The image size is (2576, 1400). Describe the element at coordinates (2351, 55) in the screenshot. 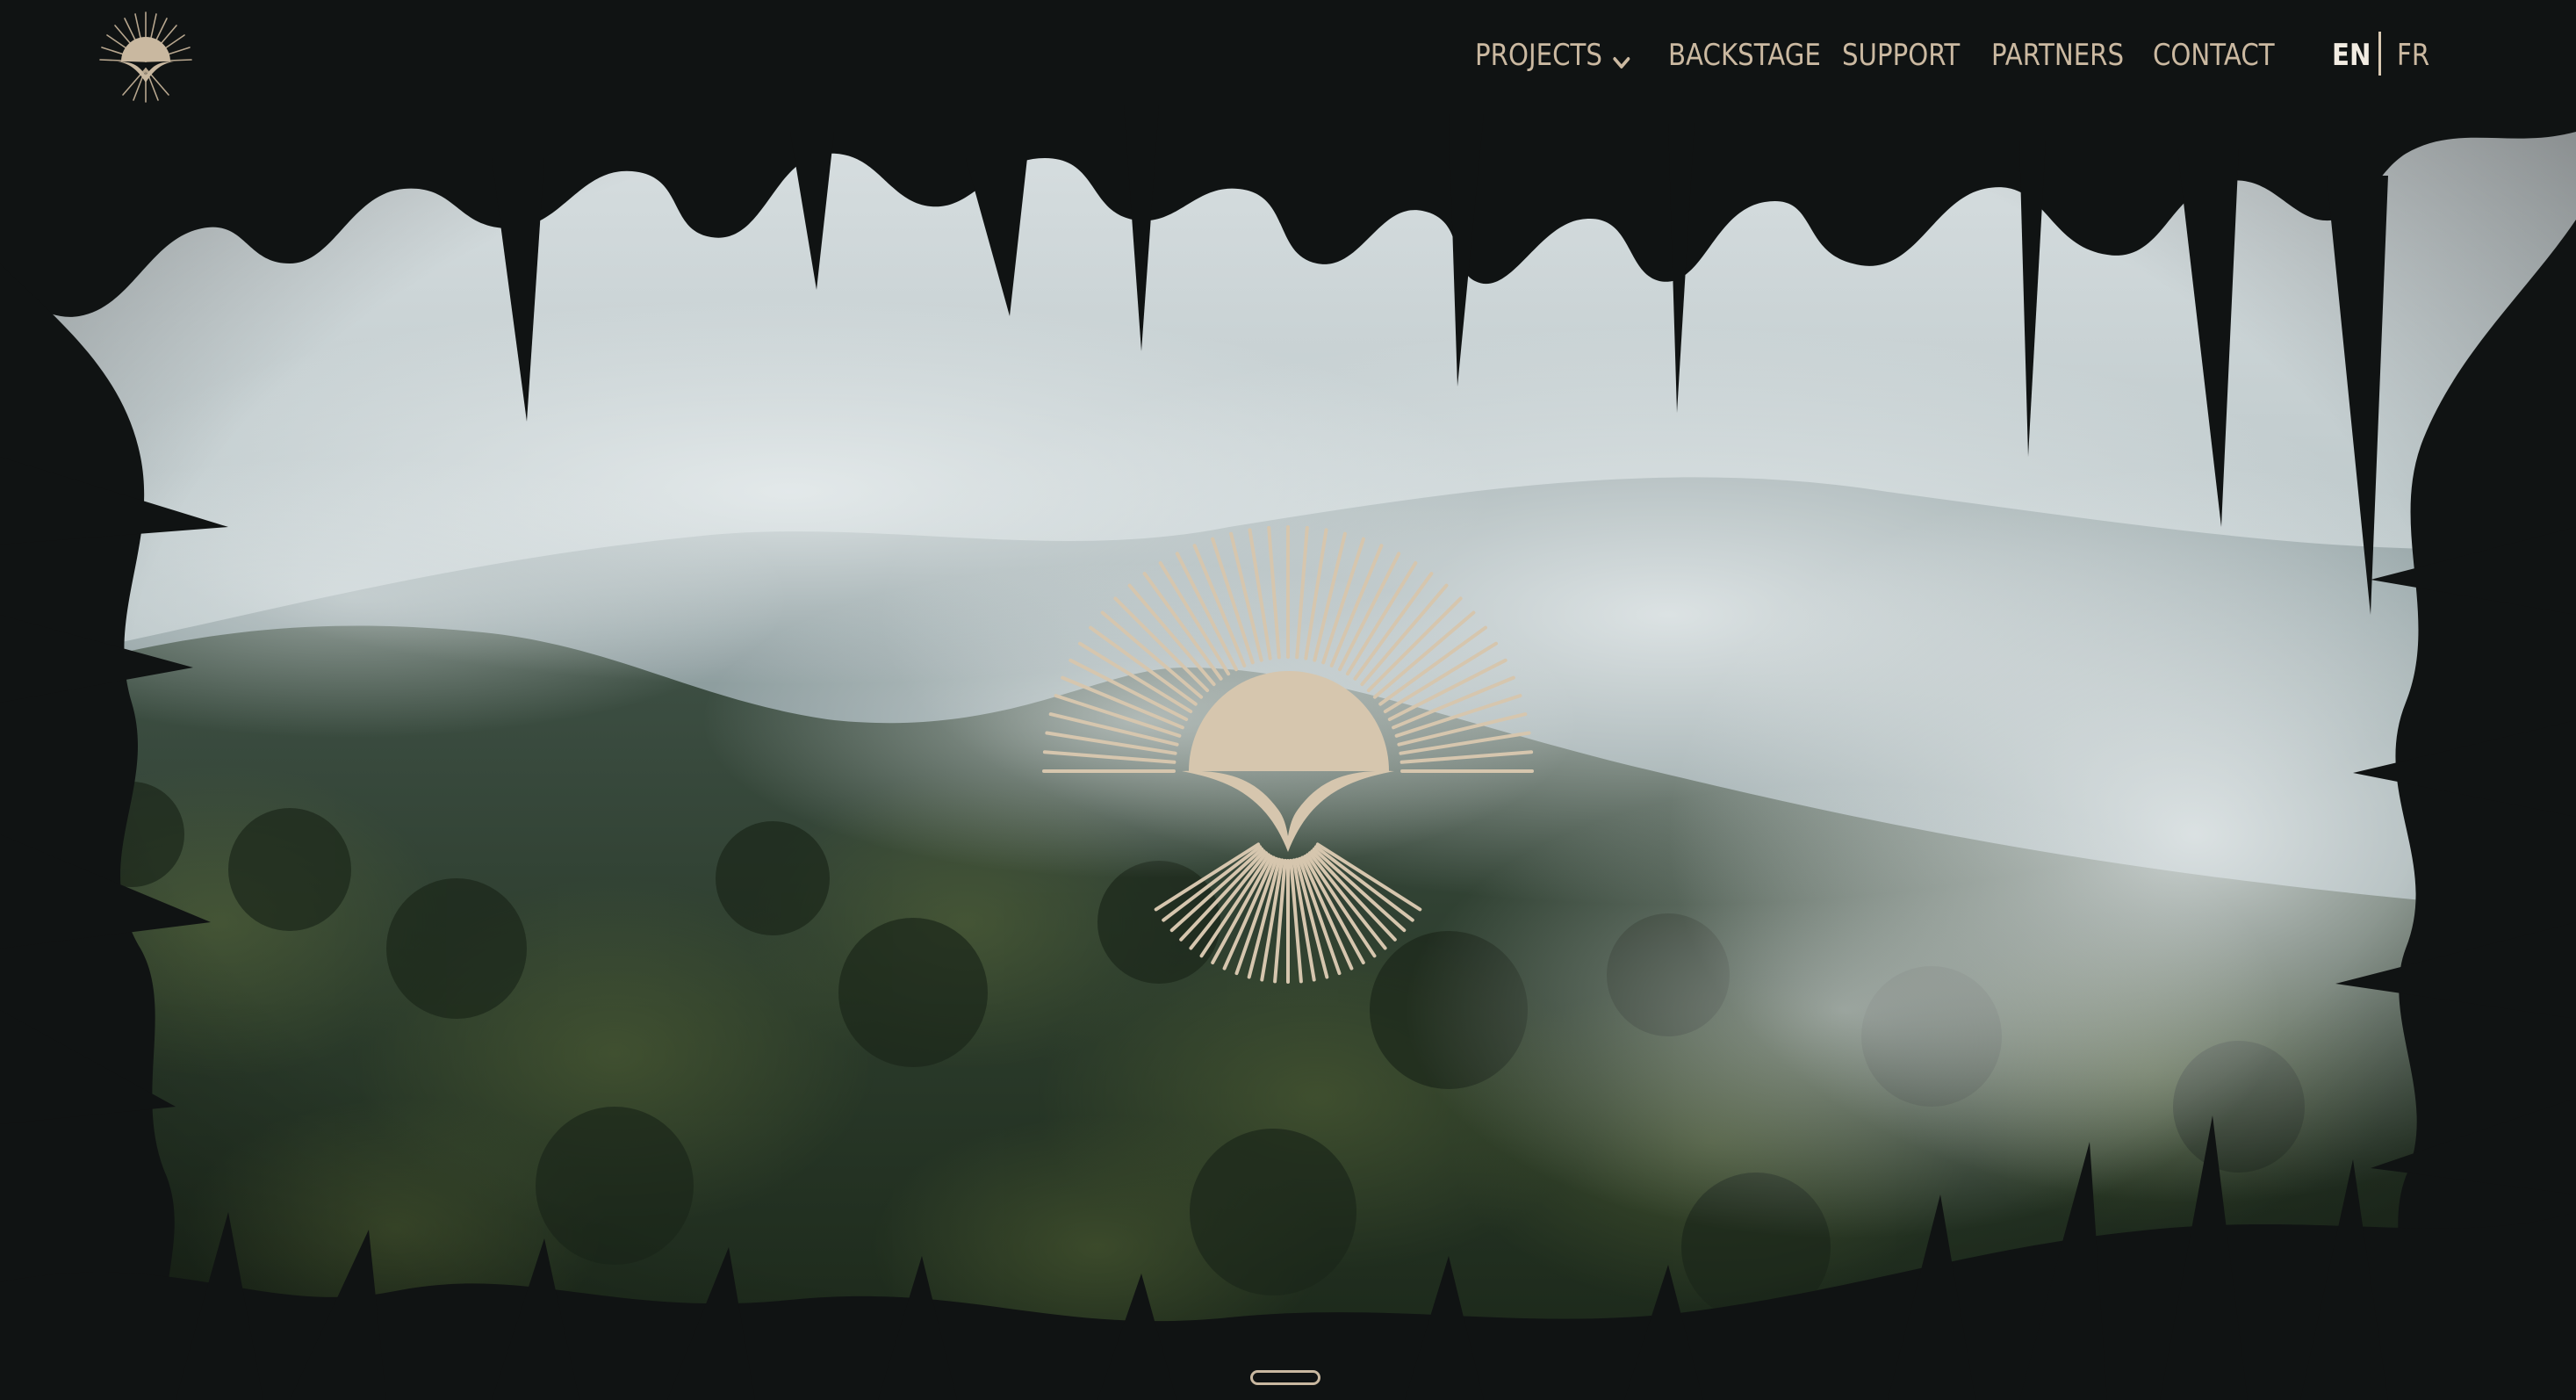

I see `language-en: EN` at that location.